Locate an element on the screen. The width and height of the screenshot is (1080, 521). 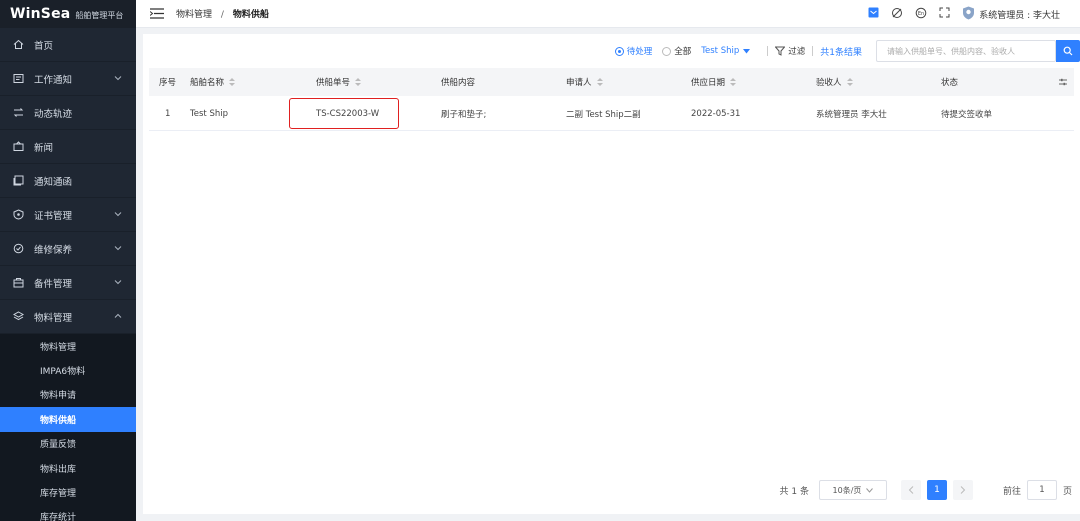
sidebar-item-label: 工作通知 is located at coordinates (53, 80).